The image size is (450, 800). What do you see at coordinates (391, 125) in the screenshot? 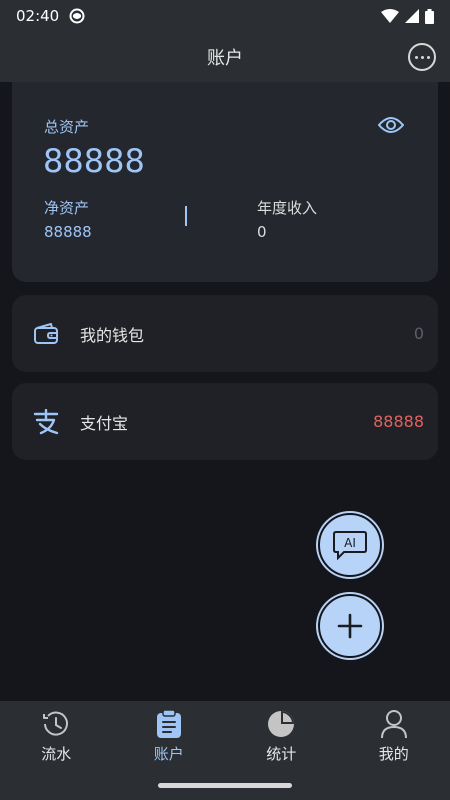
I see `eye-icon` at bounding box center [391, 125].